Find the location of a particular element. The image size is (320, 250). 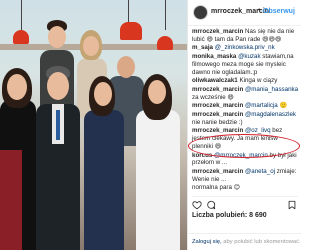

comment-item: normalna para 😊 is located at coordinates (246, 188).